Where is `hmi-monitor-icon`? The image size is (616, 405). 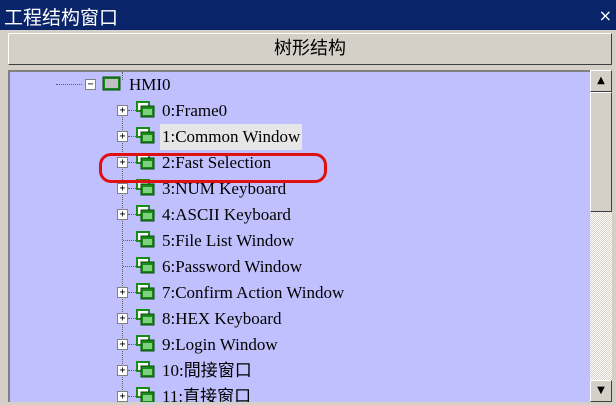
hmi-monitor-icon is located at coordinates (111, 83).